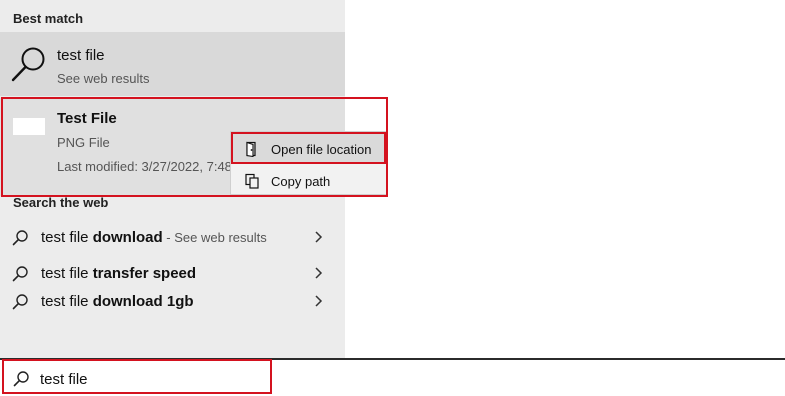  What do you see at coordinates (321, 149) in the screenshot?
I see `open-file-location-label: Open file location` at bounding box center [321, 149].